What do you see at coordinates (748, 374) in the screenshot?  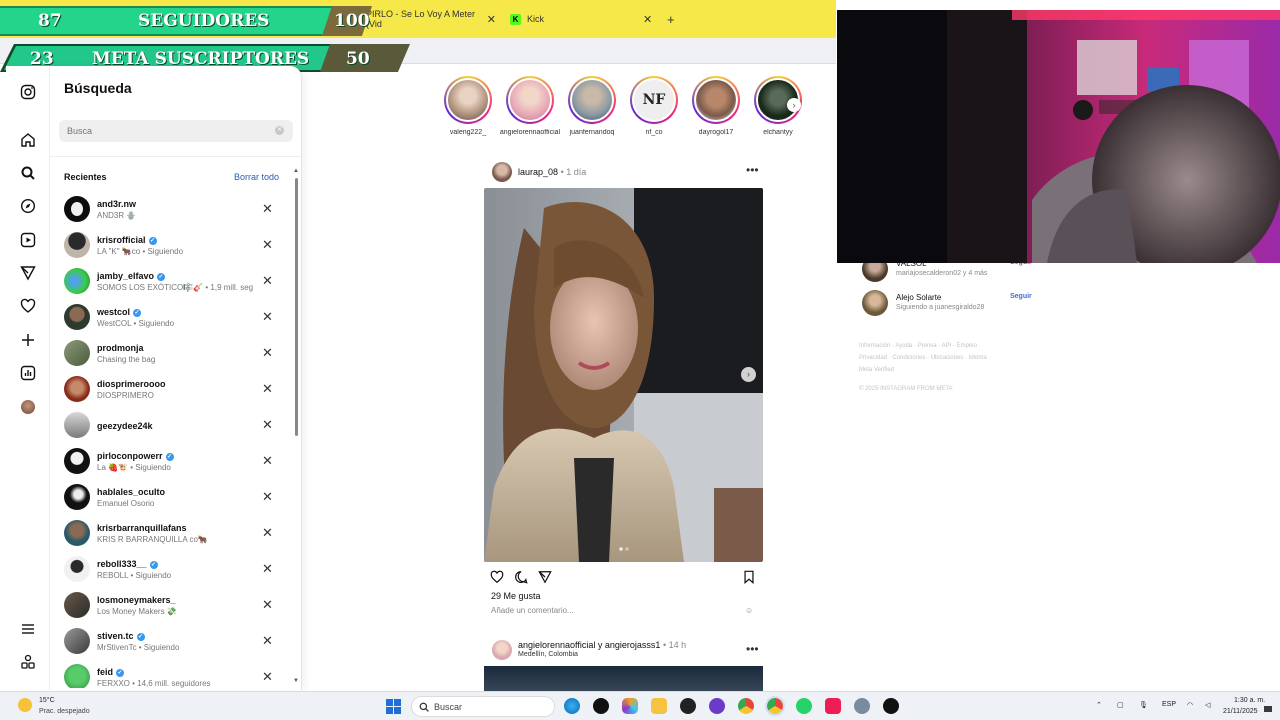 I see `carousel-next-icon: ›` at bounding box center [748, 374].